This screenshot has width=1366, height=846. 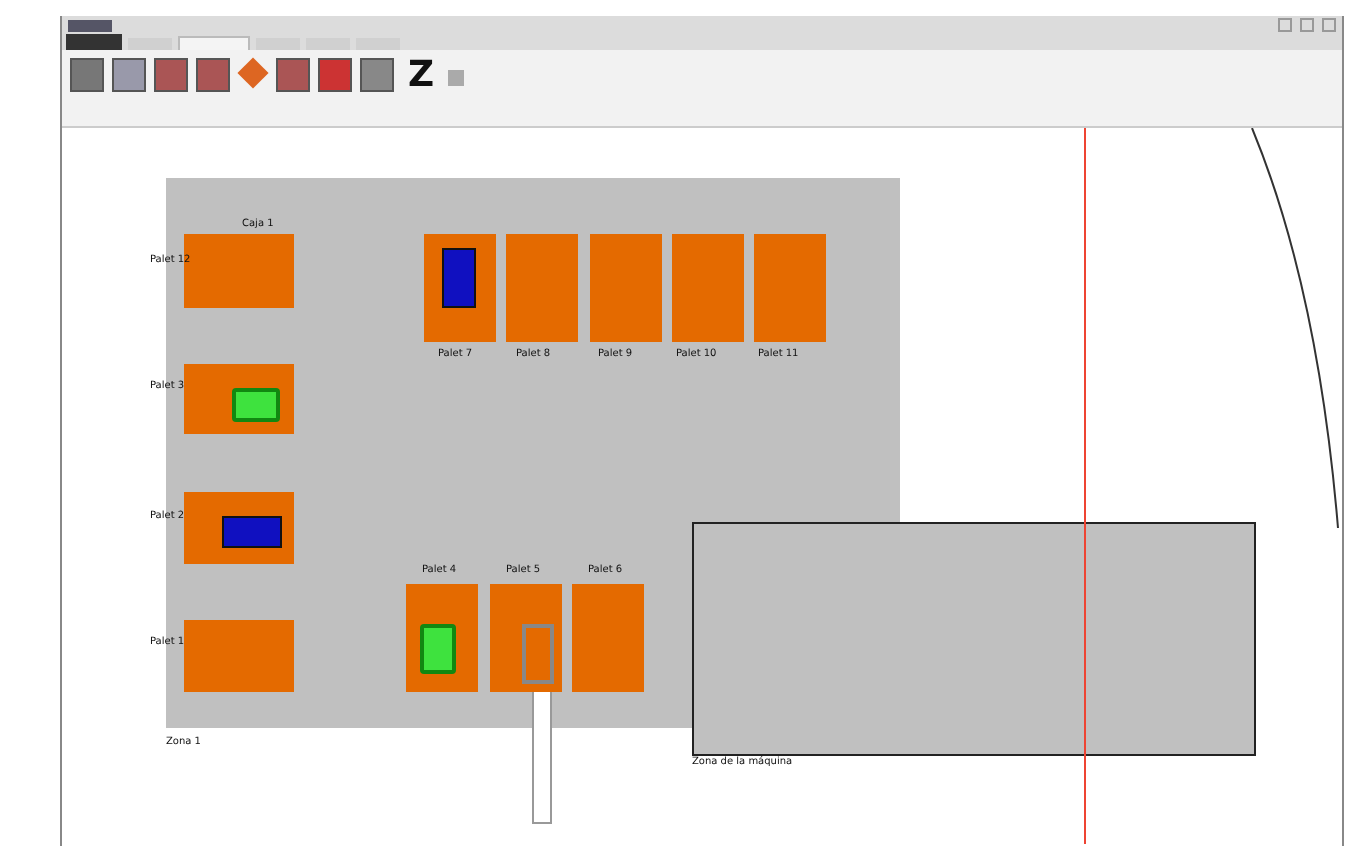 What do you see at coordinates (1307, 25) in the screenshot?
I see `maximize-icon` at bounding box center [1307, 25].